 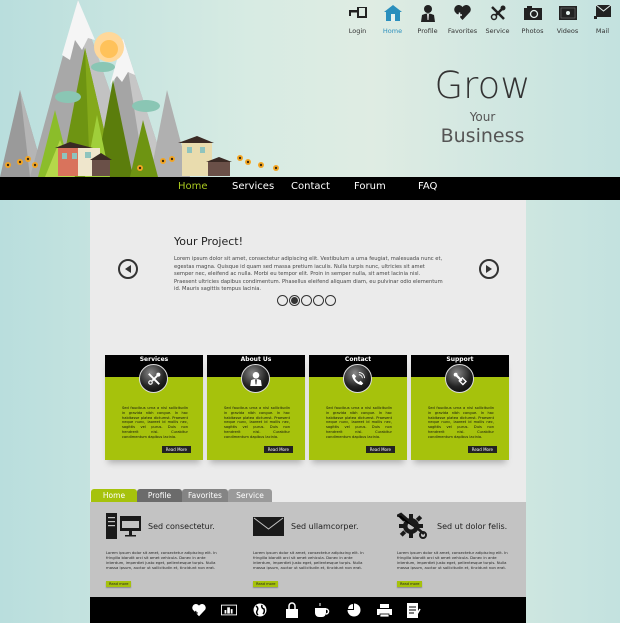 I want to click on main-nav: Home Services Contact Forum FAQ, so click(x=310, y=188).